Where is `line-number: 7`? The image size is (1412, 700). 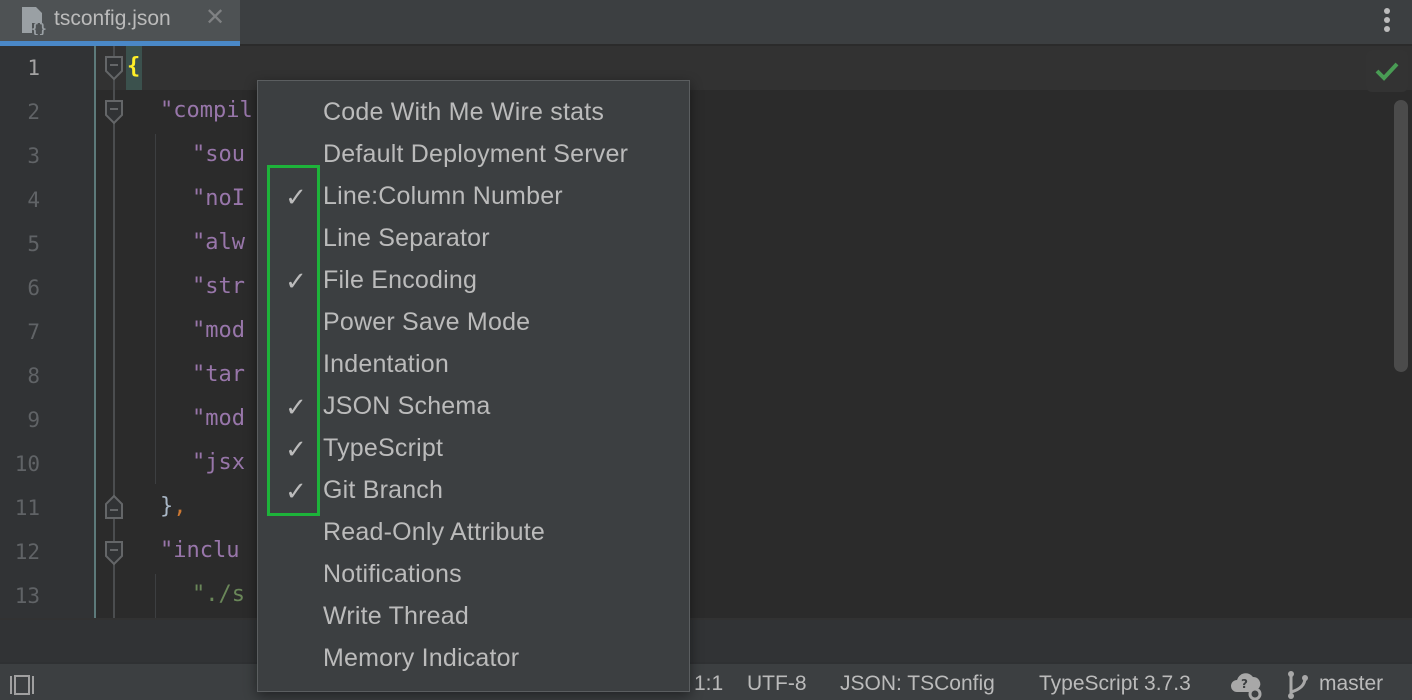 line-number: 7 is located at coordinates (33, 332).